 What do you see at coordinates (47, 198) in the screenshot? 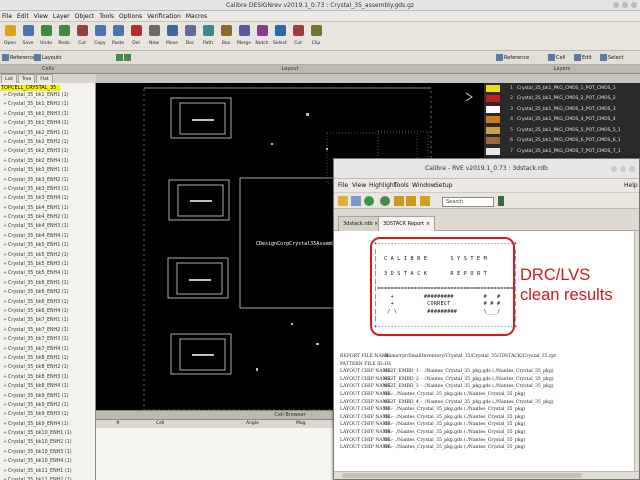
I see `cell-list-item: Crystal_35_bk3_ENH4 (1)` at bounding box center [47, 198].